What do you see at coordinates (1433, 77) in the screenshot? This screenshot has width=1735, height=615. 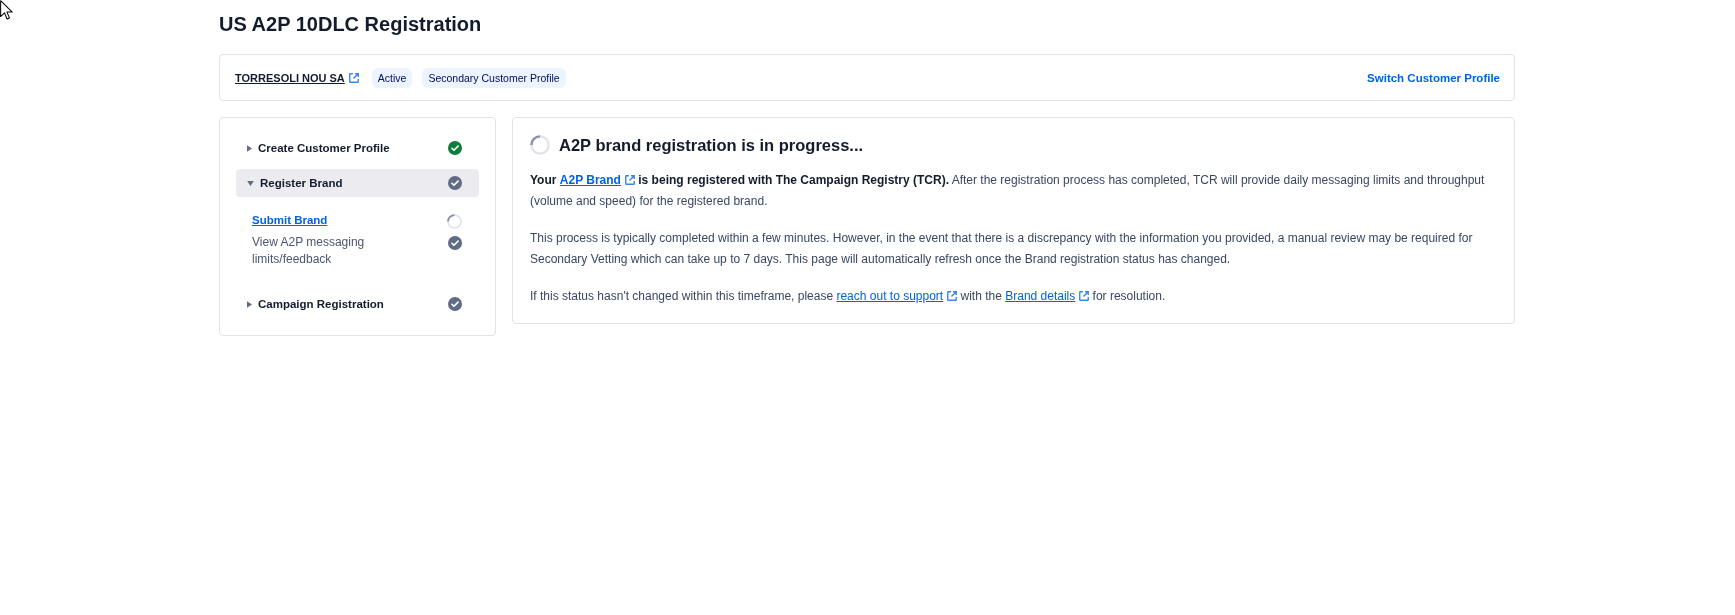 I see `switch-profile-link: Switch Customer Profile` at bounding box center [1433, 77].